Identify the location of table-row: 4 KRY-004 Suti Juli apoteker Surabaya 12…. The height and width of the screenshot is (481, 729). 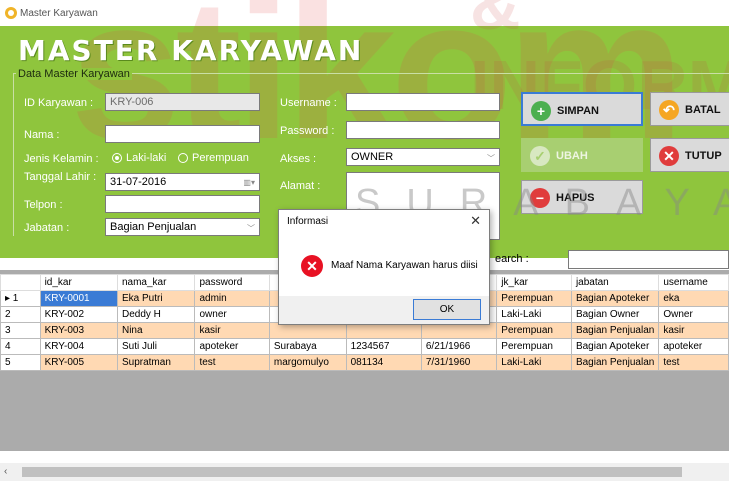
(364, 346).